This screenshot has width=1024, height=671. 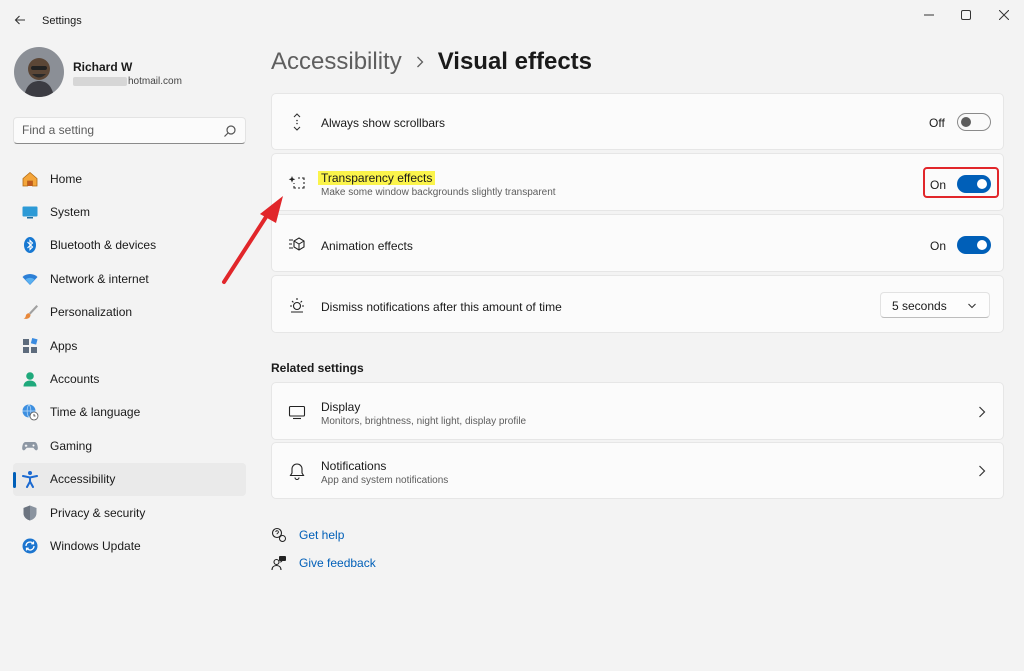 I want to click on setting-title: Animation effects, so click(x=367, y=246).